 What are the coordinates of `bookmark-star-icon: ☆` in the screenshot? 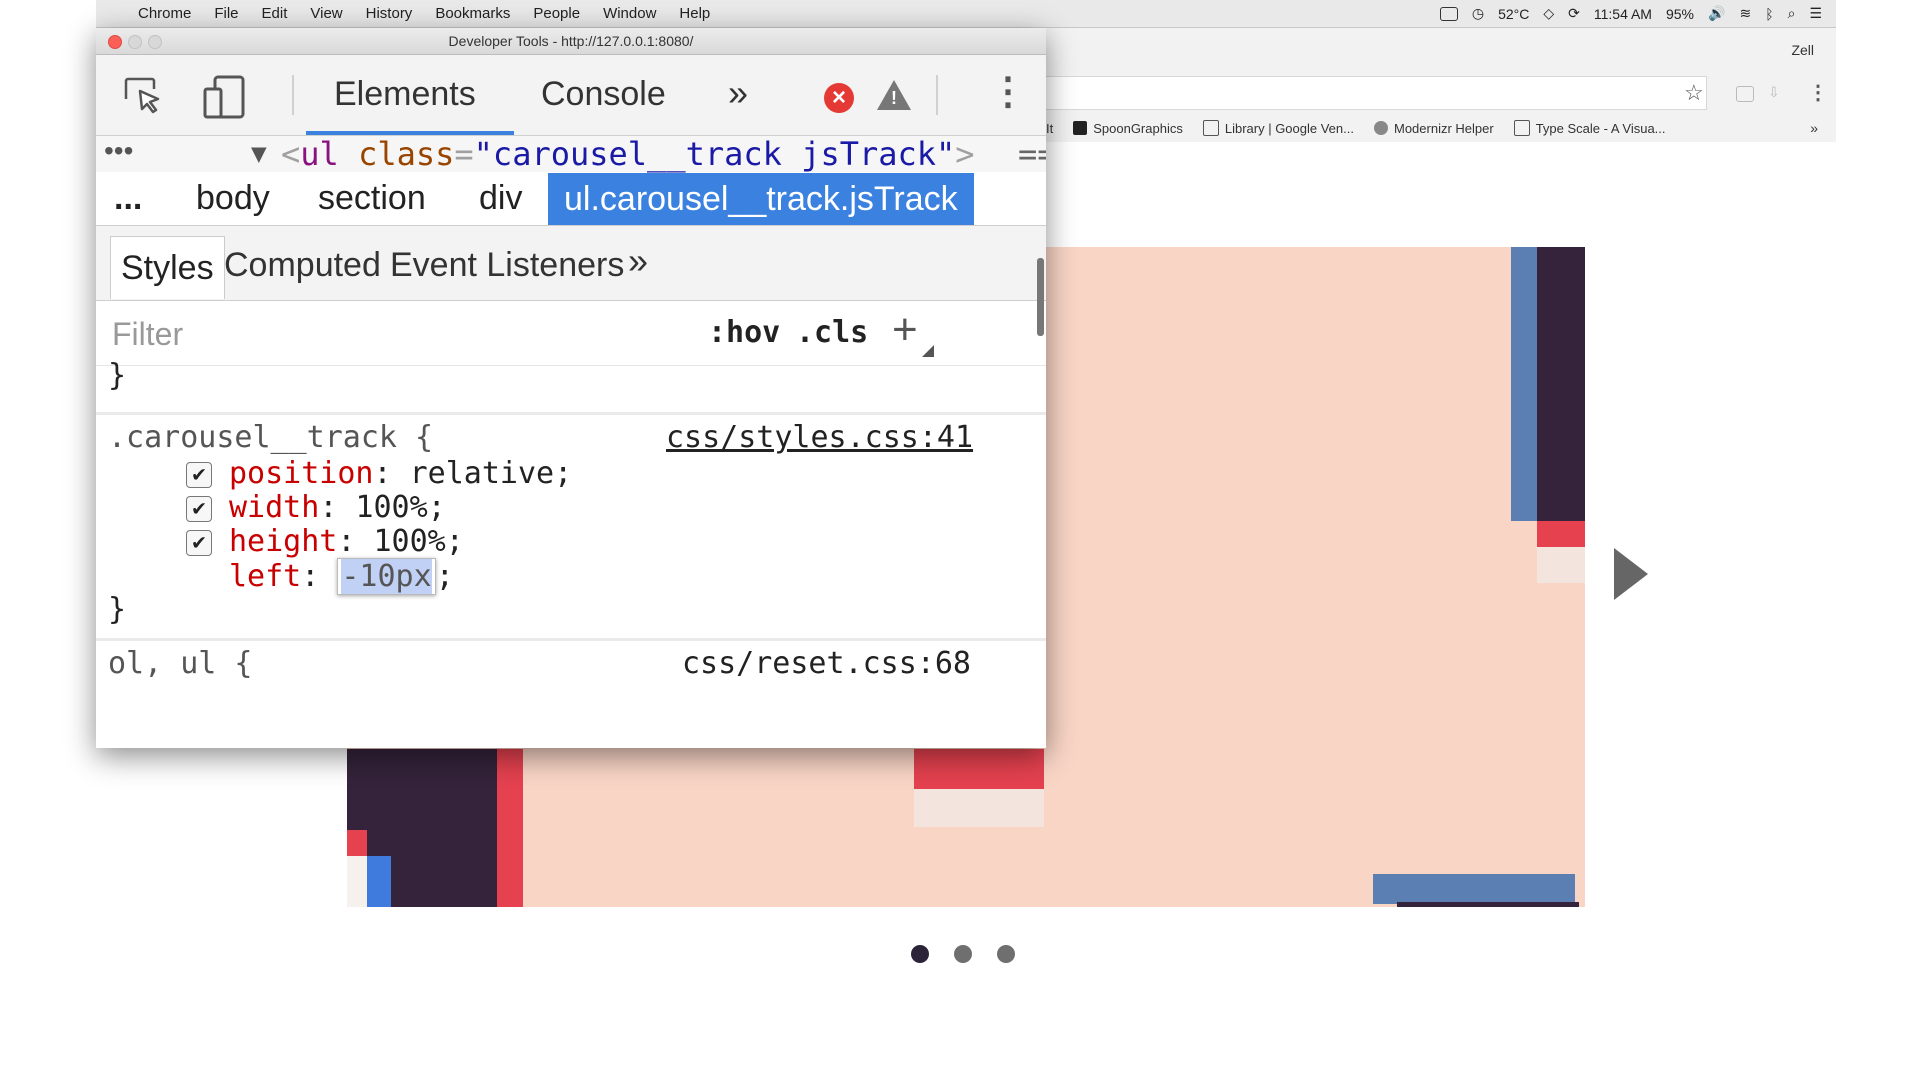 It's located at (1694, 93).